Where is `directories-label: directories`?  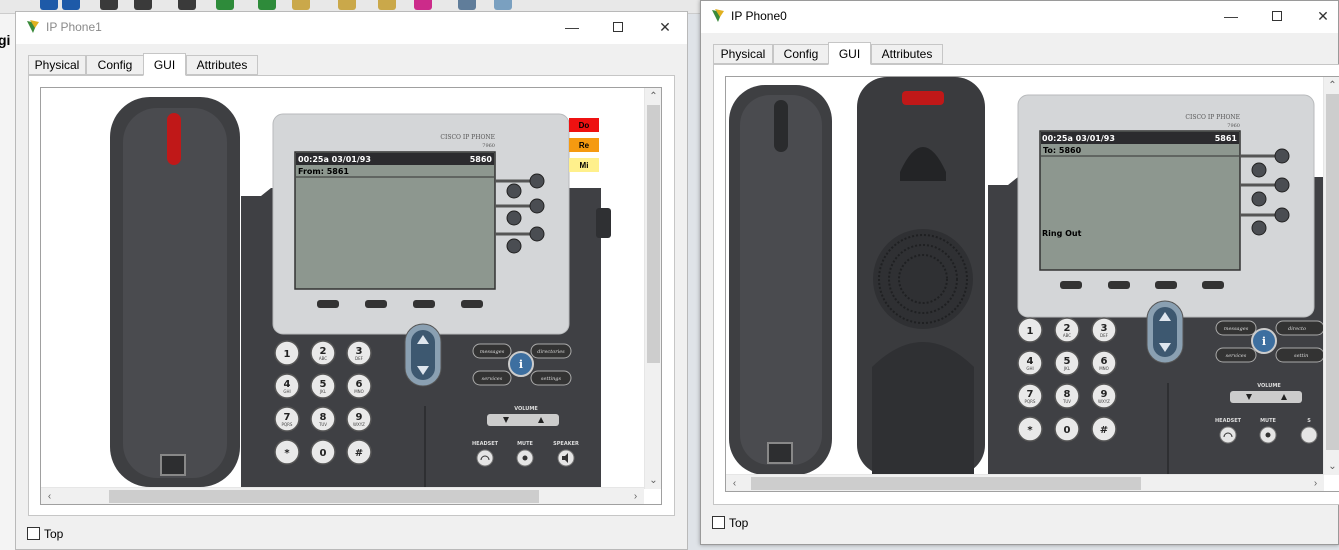 directories-label: directories is located at coordinates (551, 352).